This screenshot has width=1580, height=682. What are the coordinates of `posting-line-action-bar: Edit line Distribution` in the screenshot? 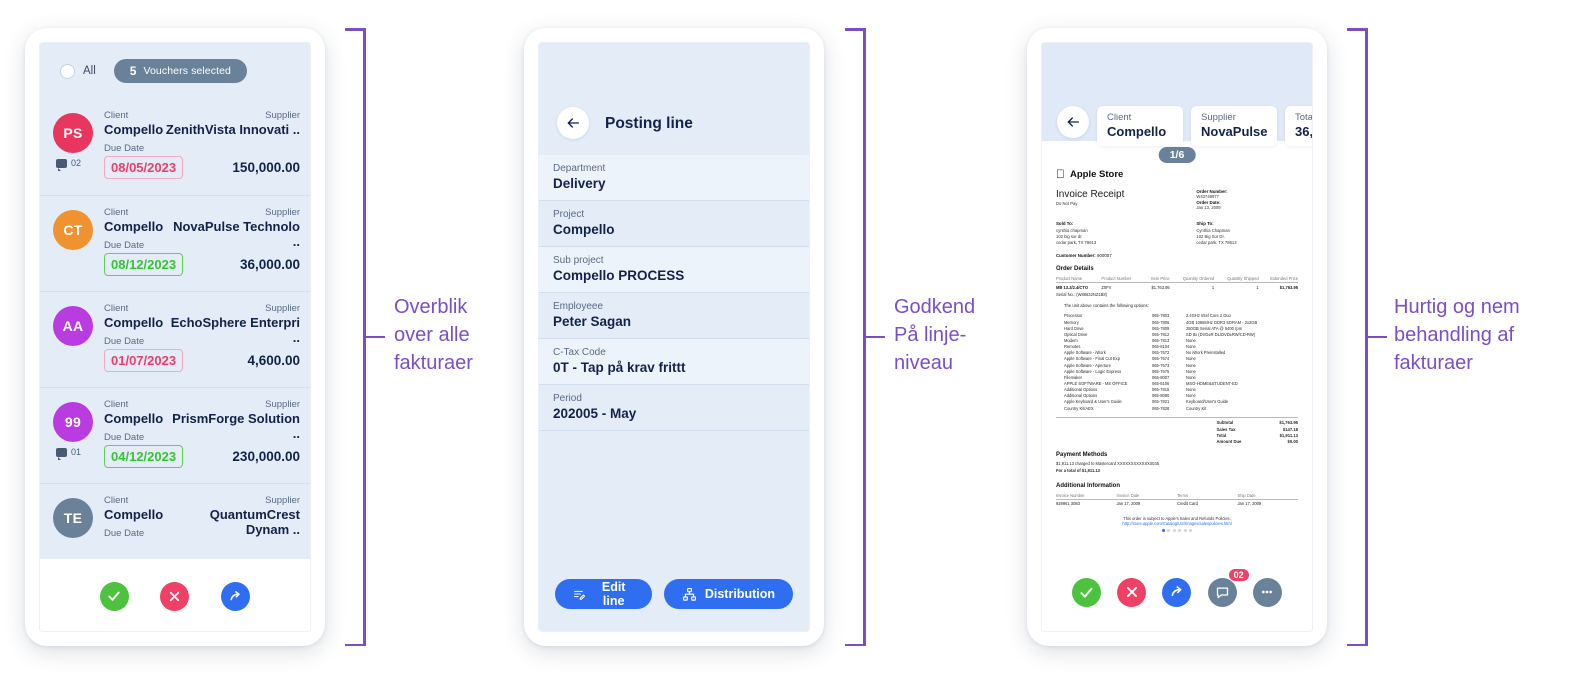 It's located at (674, 594).